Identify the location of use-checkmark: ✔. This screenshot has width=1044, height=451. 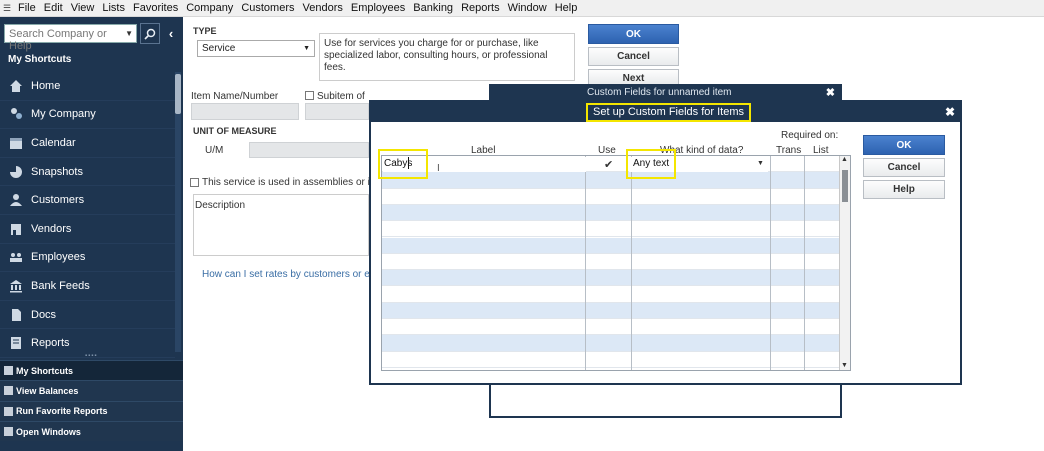
(608, 164).